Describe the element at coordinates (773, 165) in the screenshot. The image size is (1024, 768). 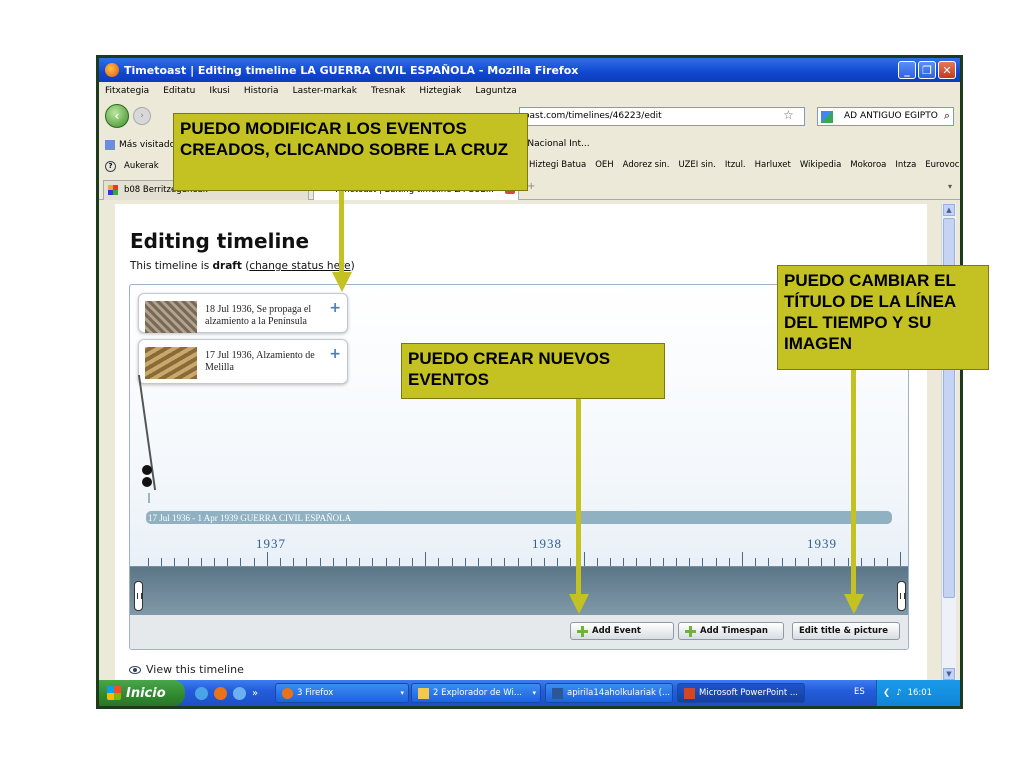
I see `link-item: Harluxet` at that location.